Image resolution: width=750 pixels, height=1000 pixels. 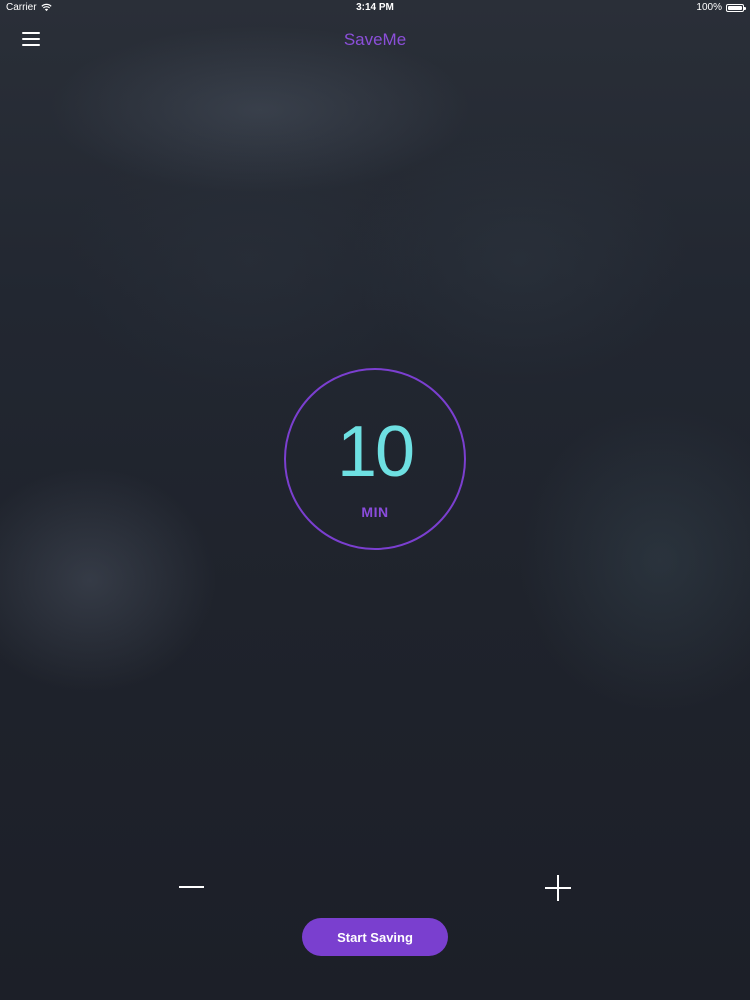 I want to click on status-right: 100%, so click(x=721, y=7).